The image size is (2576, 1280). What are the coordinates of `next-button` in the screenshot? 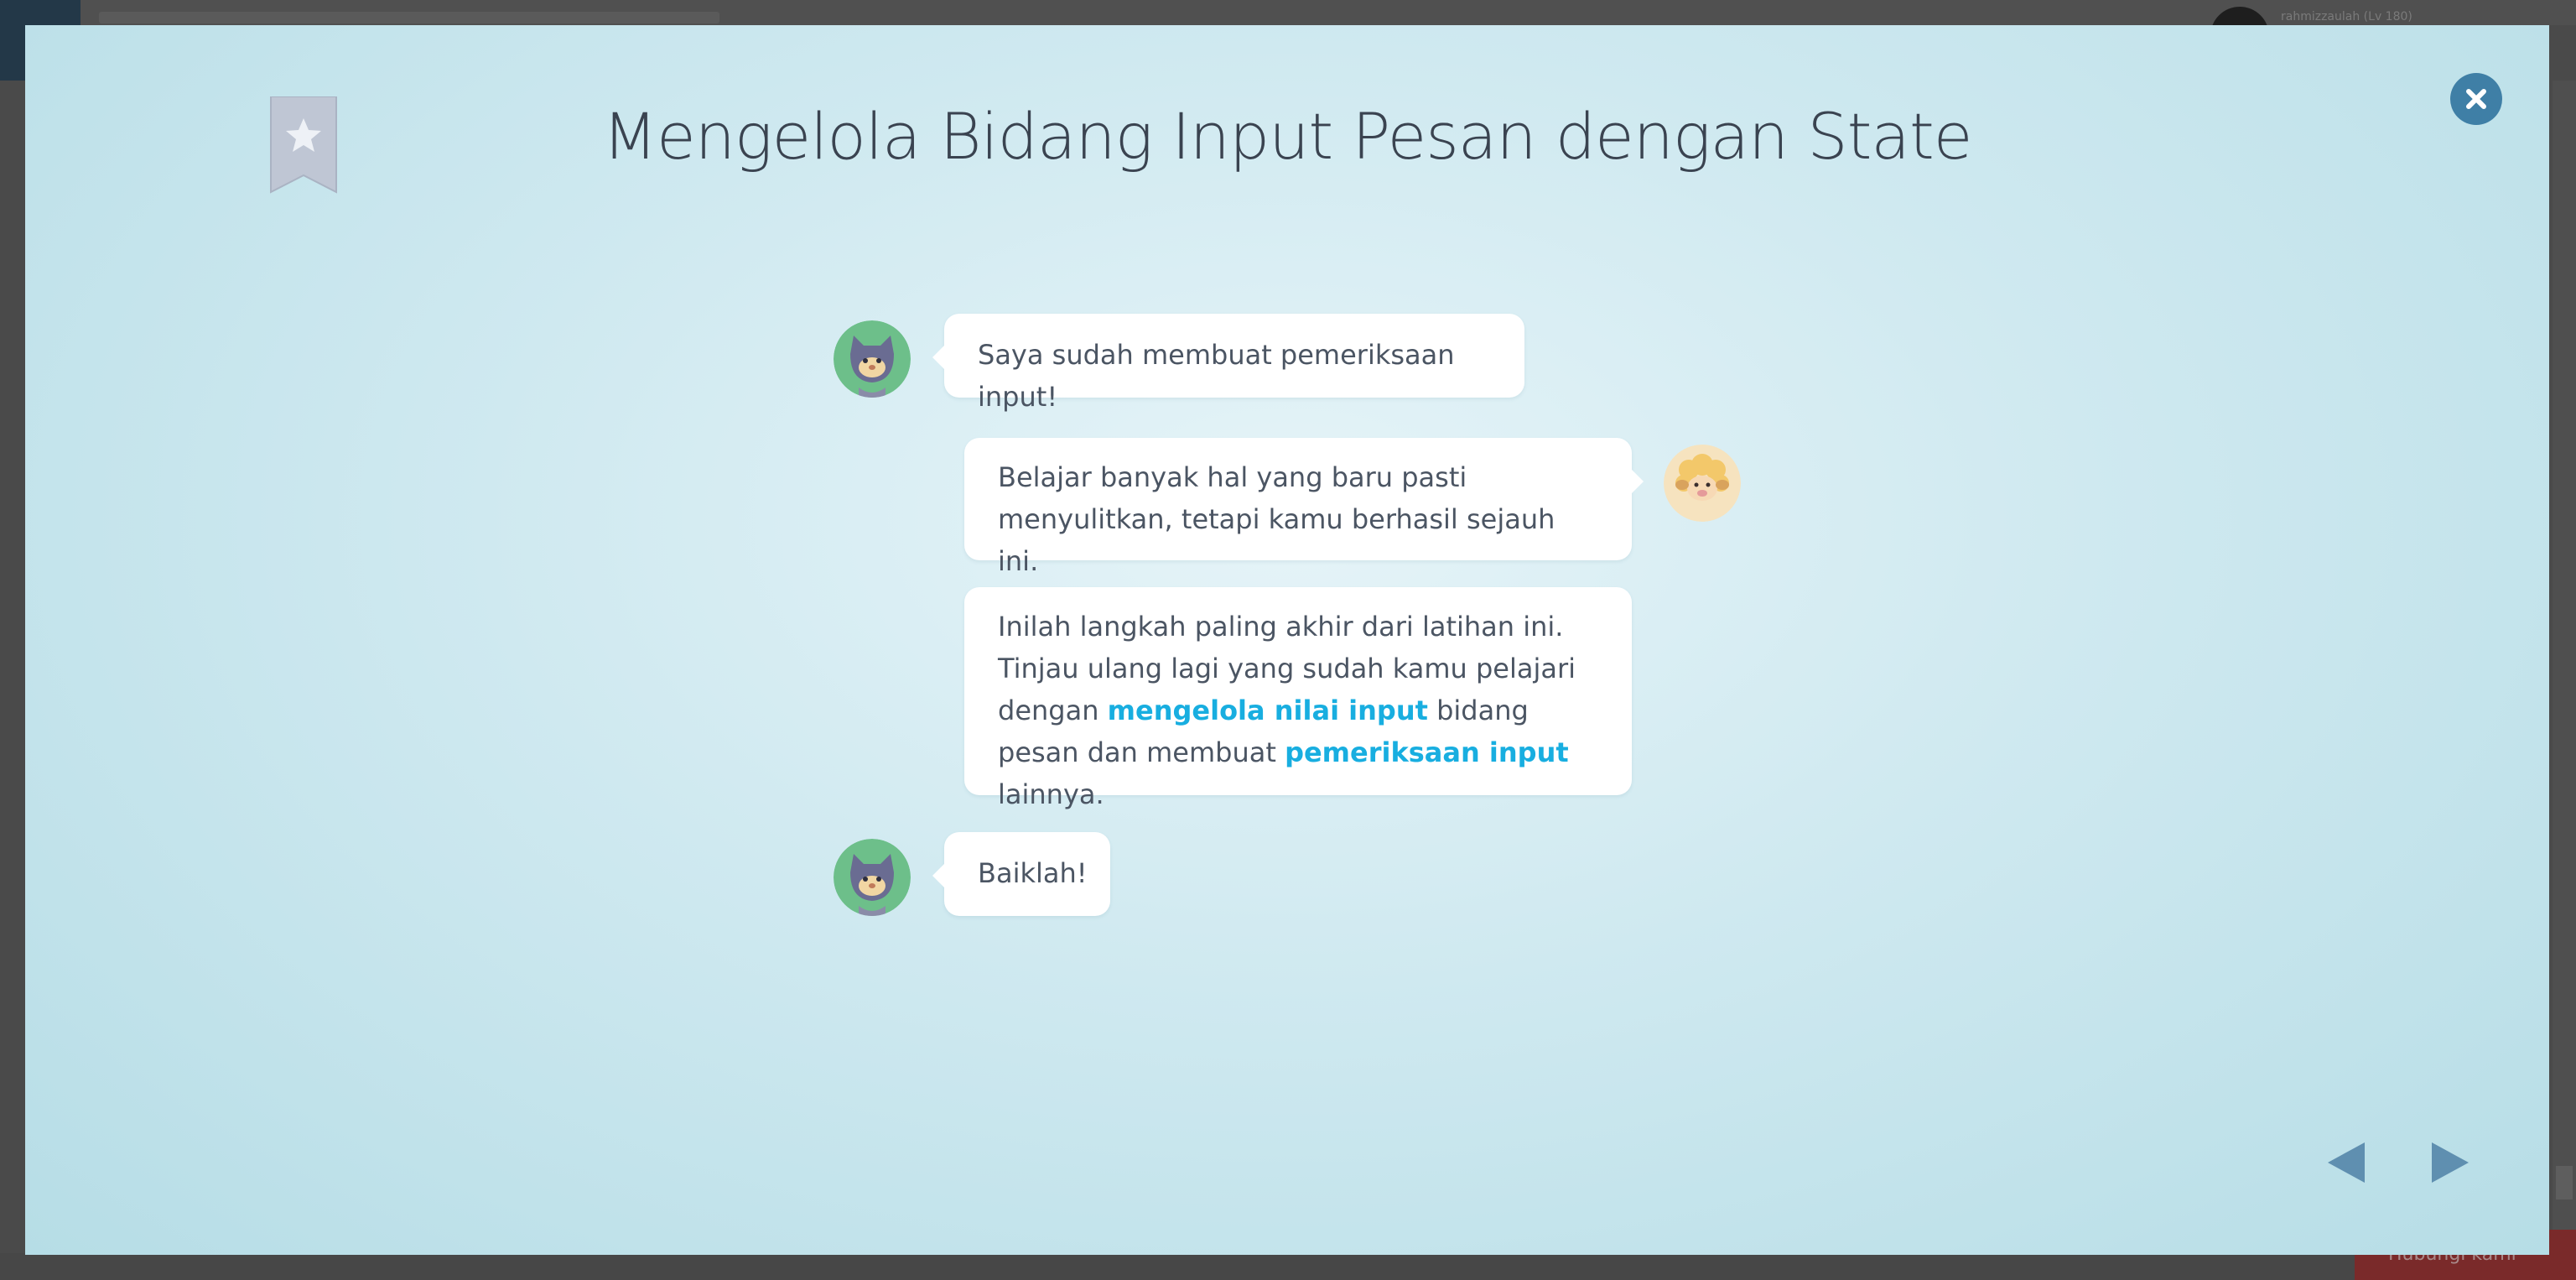 It's located at (2450, 1164).